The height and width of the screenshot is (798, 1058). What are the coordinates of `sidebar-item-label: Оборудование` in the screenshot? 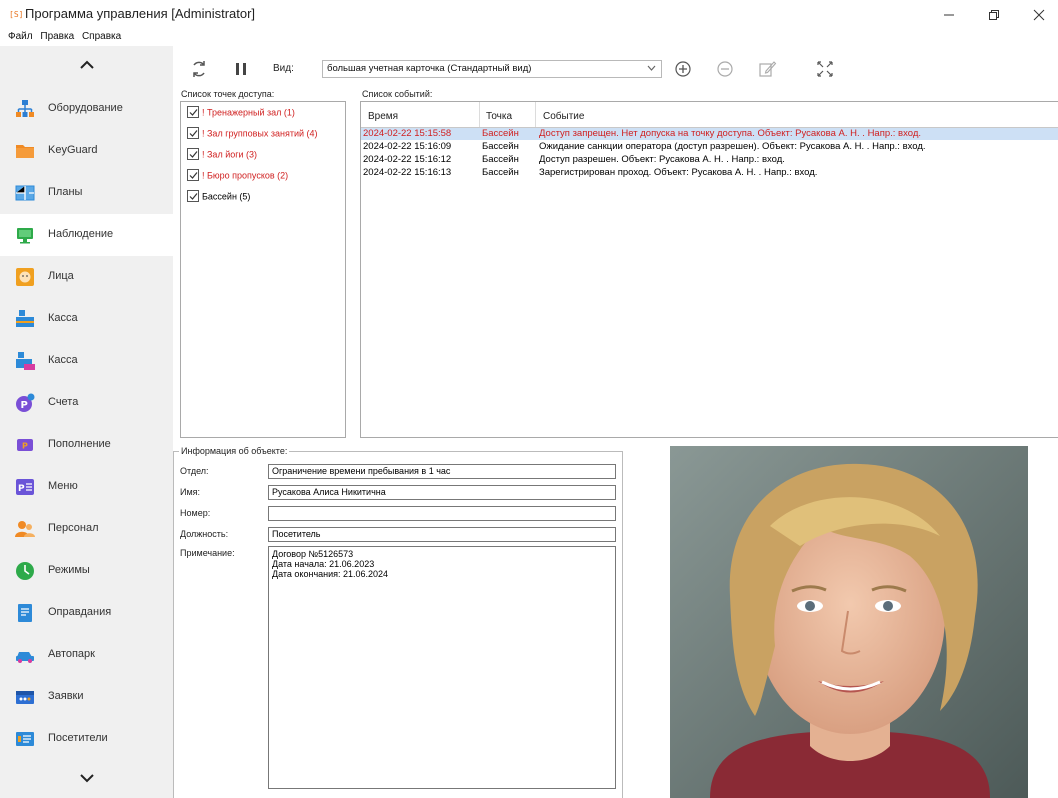 It's located at (85, 108).